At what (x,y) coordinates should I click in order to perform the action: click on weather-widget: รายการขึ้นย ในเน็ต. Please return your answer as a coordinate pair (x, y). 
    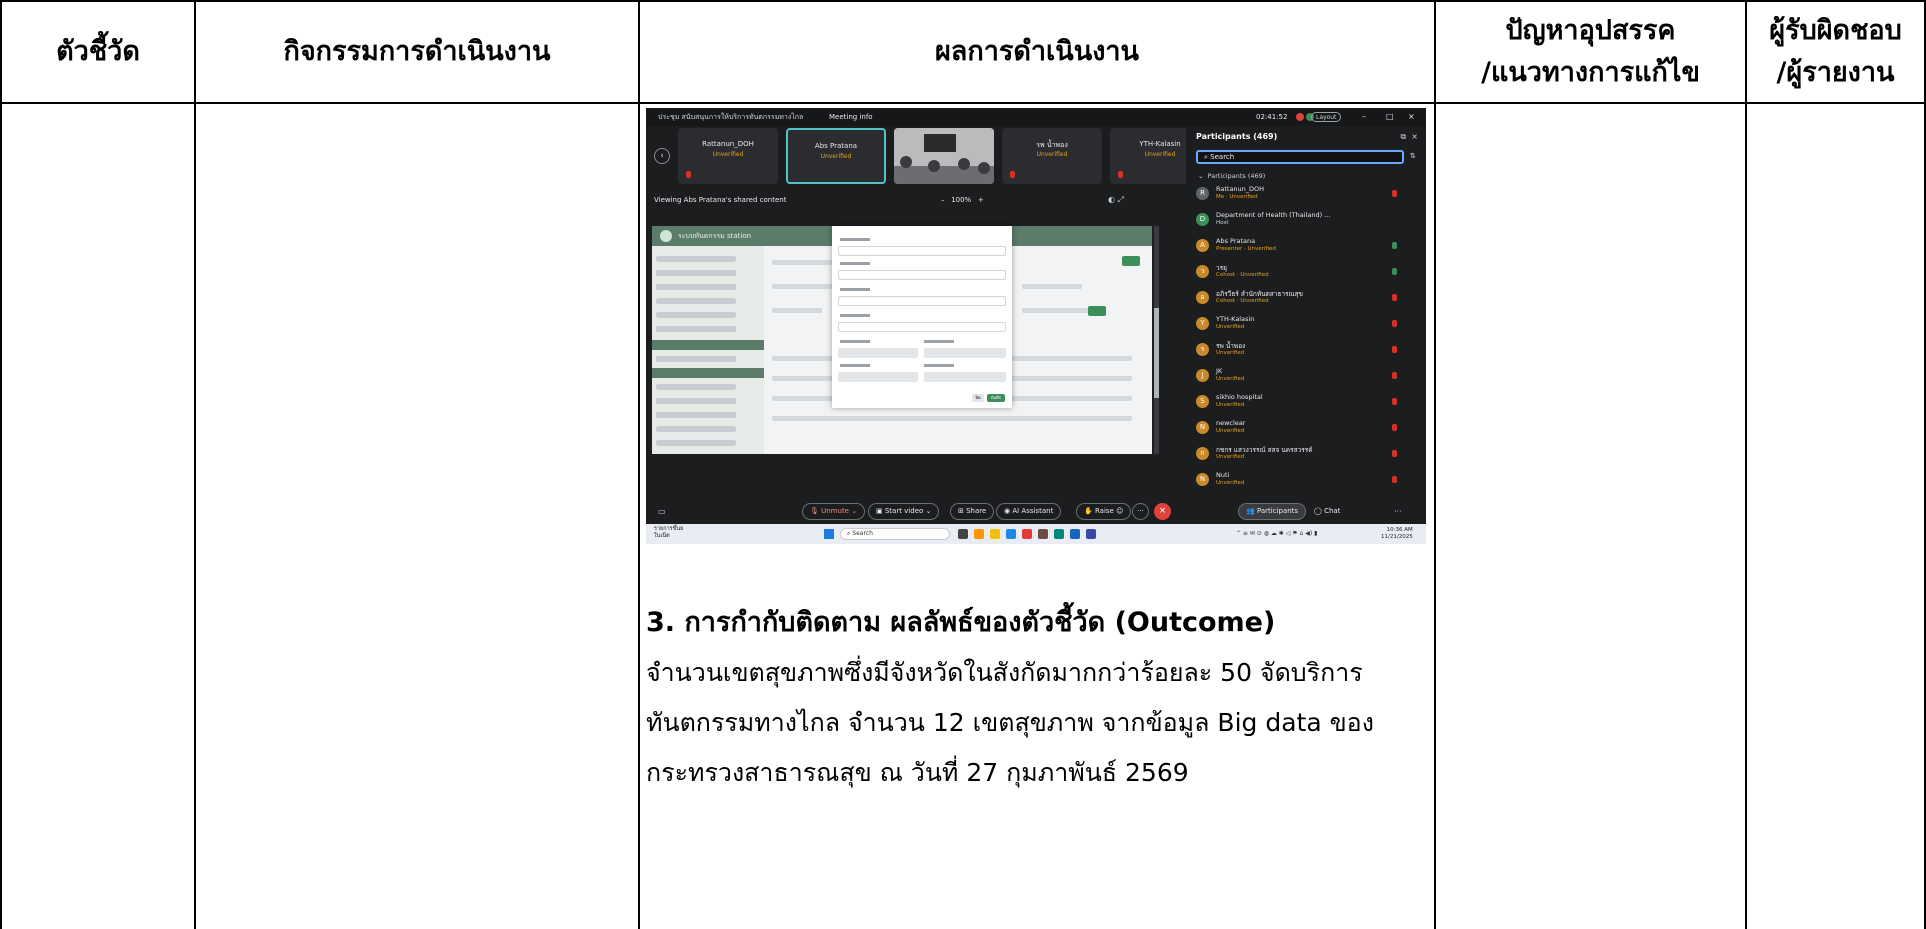
    Looking at the image, I should click on (668, 533).